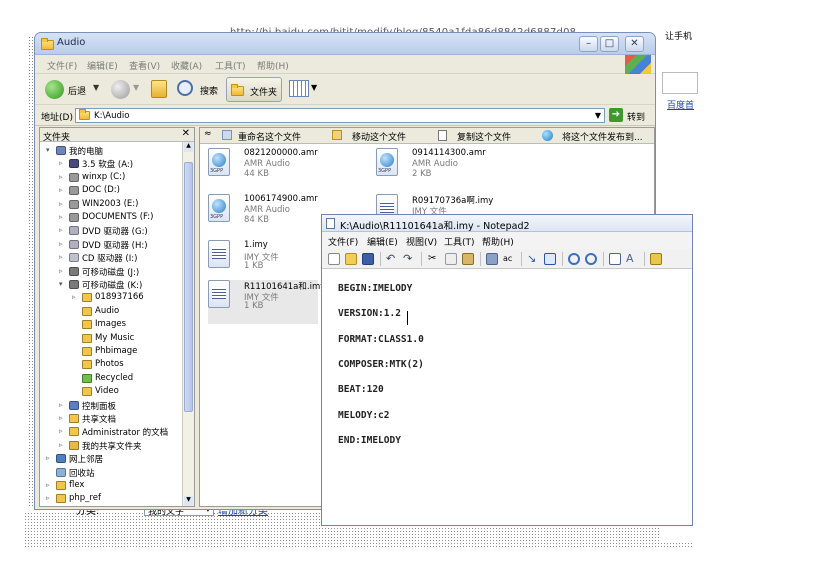 The height and width of the screenshot is (566, 822). I want to click on menu-favorites: 收藏(A), so click(186, 65).